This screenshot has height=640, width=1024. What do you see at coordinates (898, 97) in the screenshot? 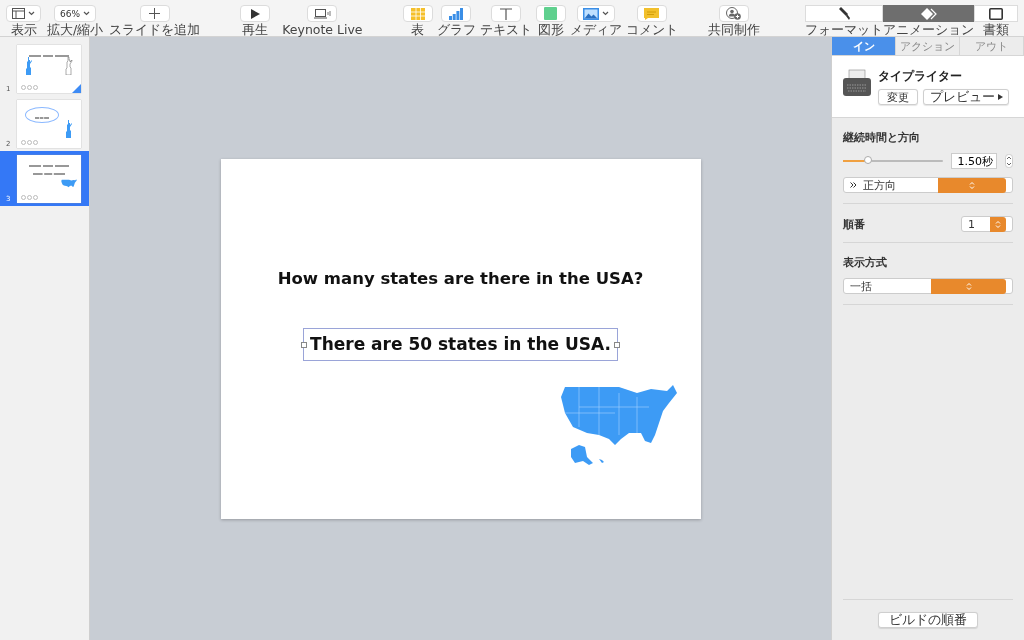
I see `change-button: 変更` at bounding box center [898, 97].